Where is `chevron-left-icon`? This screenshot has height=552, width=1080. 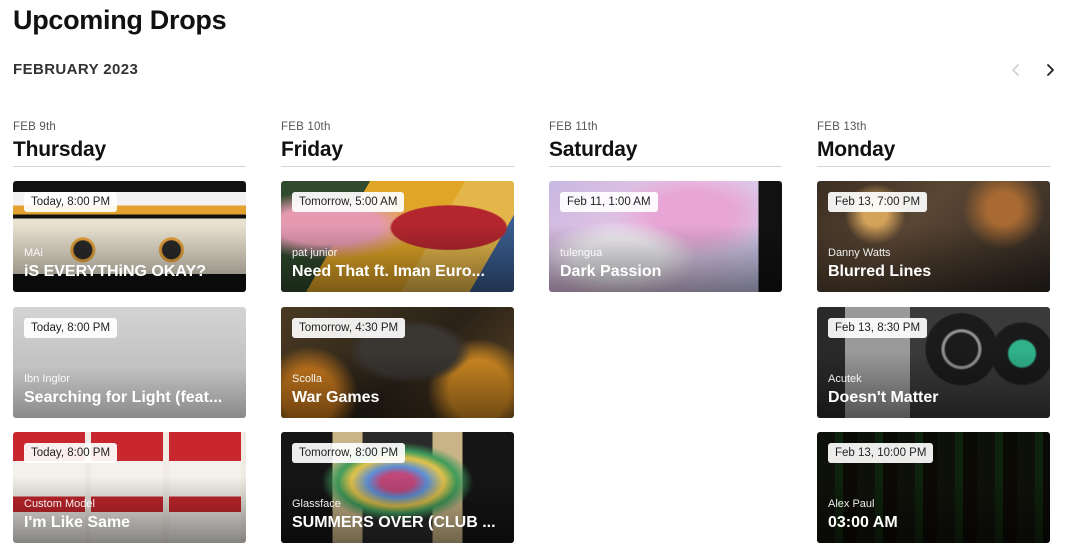
chevron-left-icon is located at coordinates (1015, 70).